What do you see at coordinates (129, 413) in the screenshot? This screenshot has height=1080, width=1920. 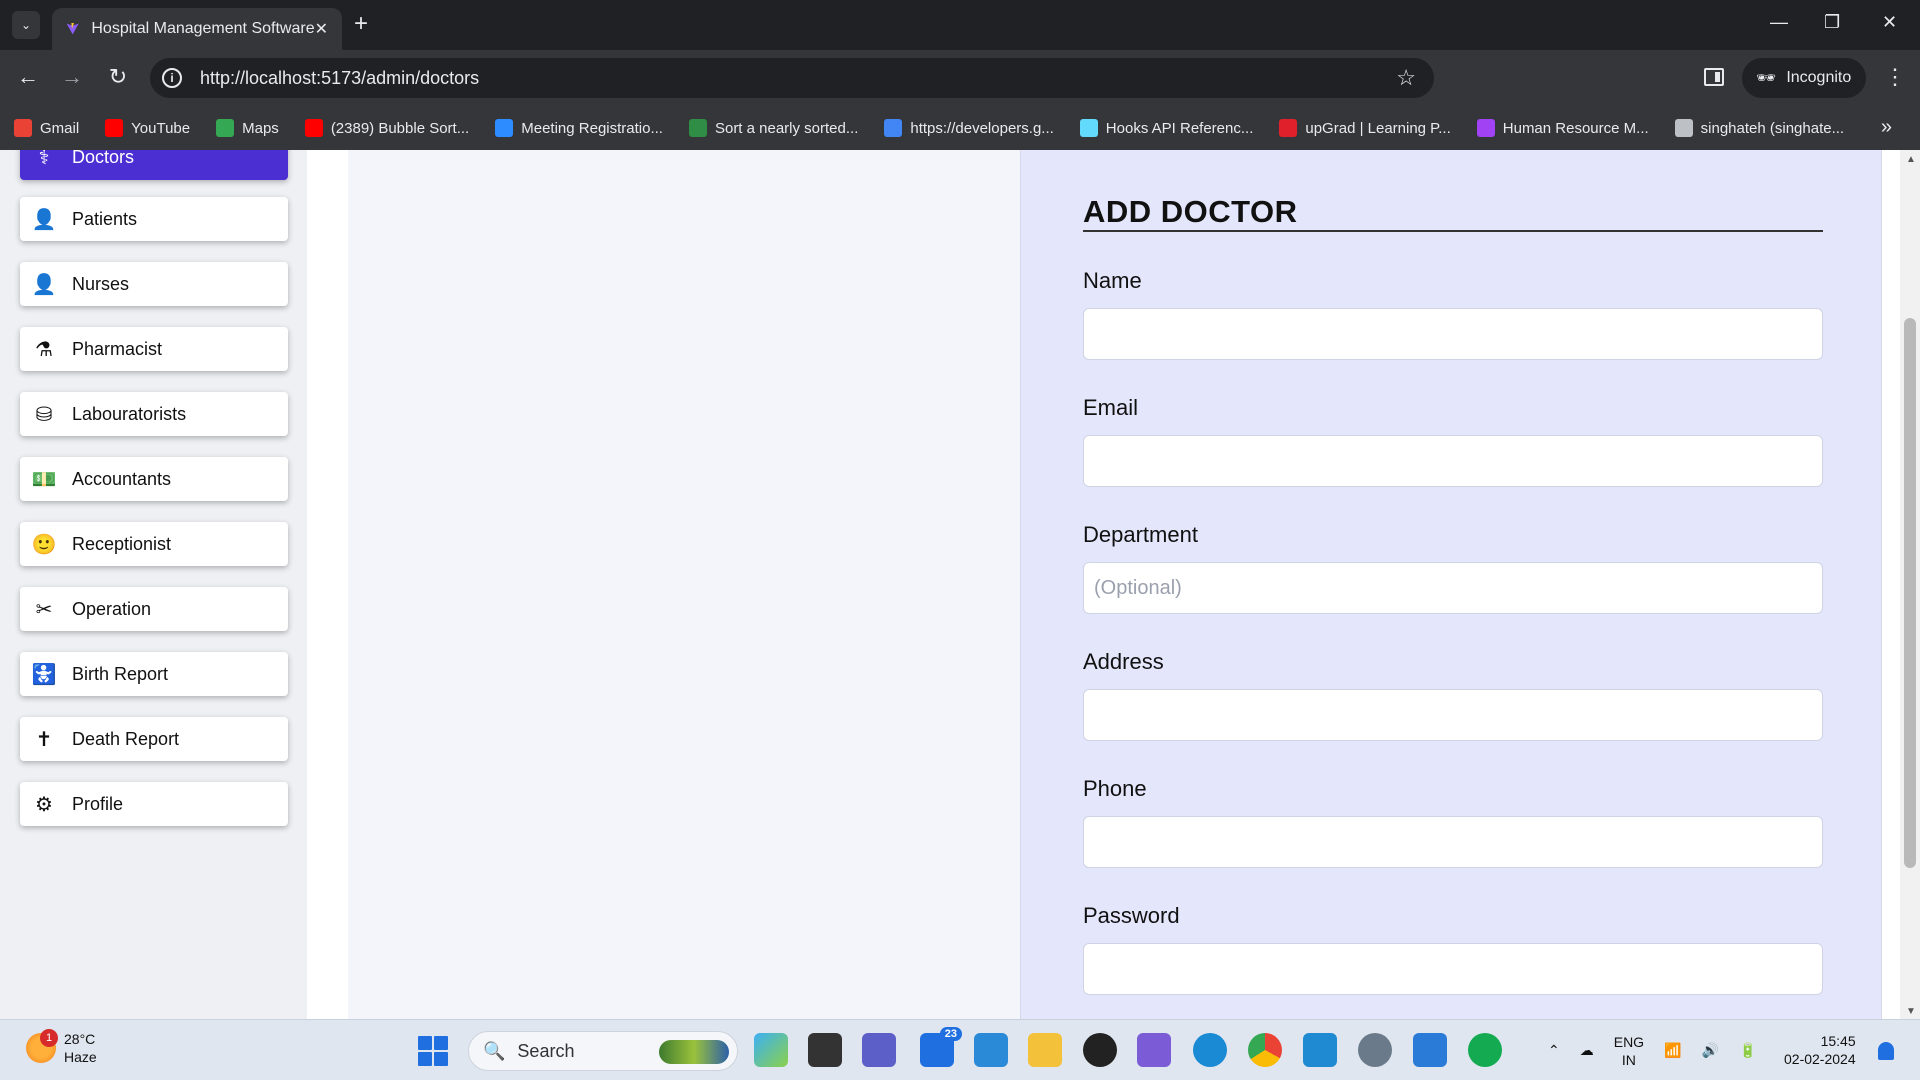 I see `sidebar-item-label: Labouratorists` at bounding box center [129, 413].